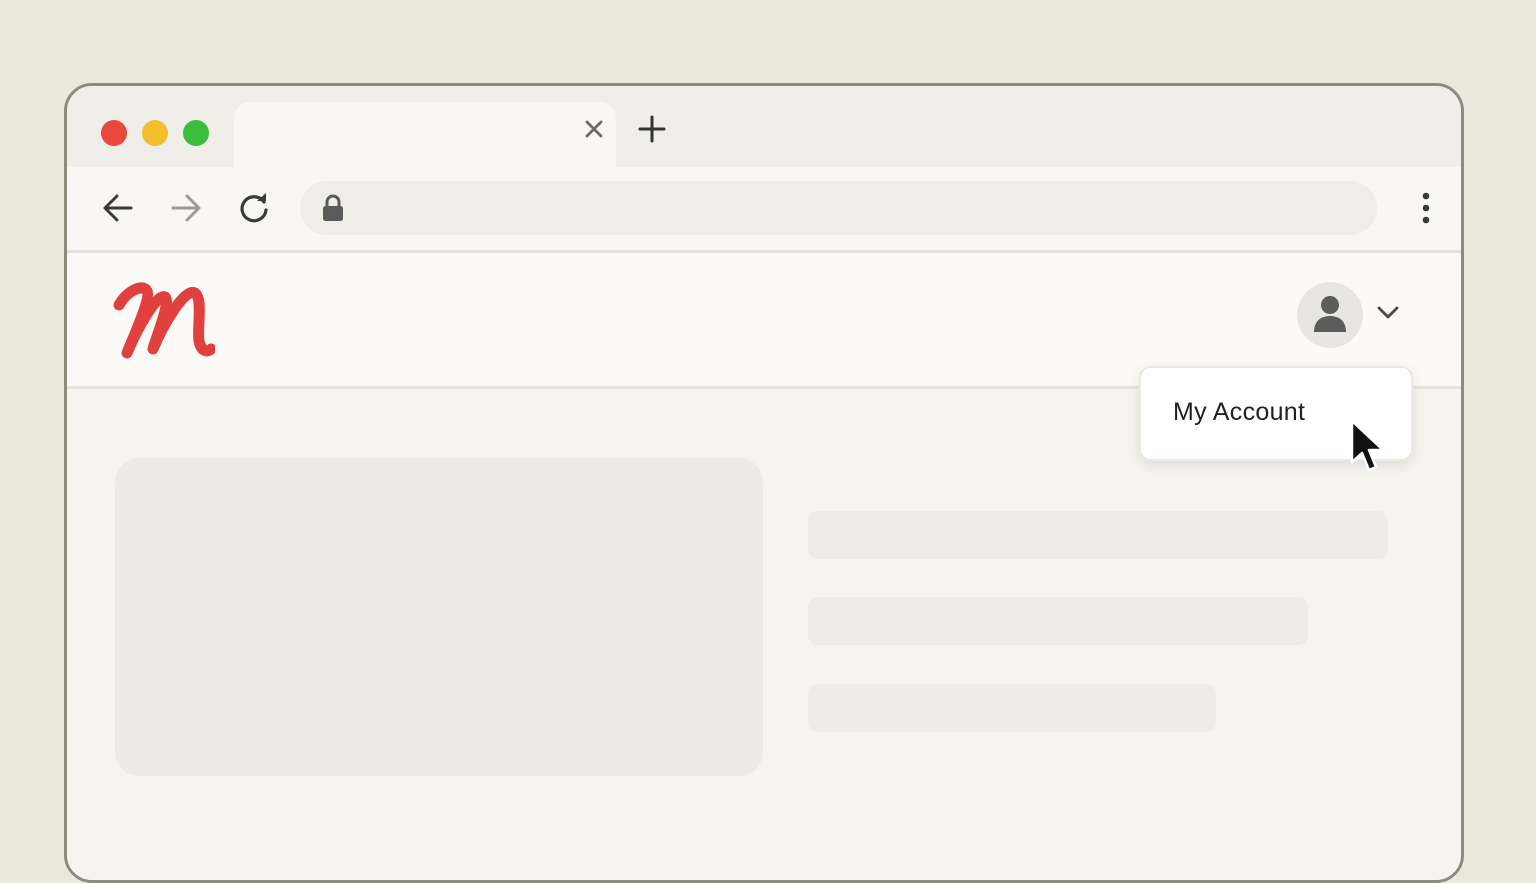 This screenshot has width=1536, height=883. I want to click on browser-toolbar, so click(764, 210).